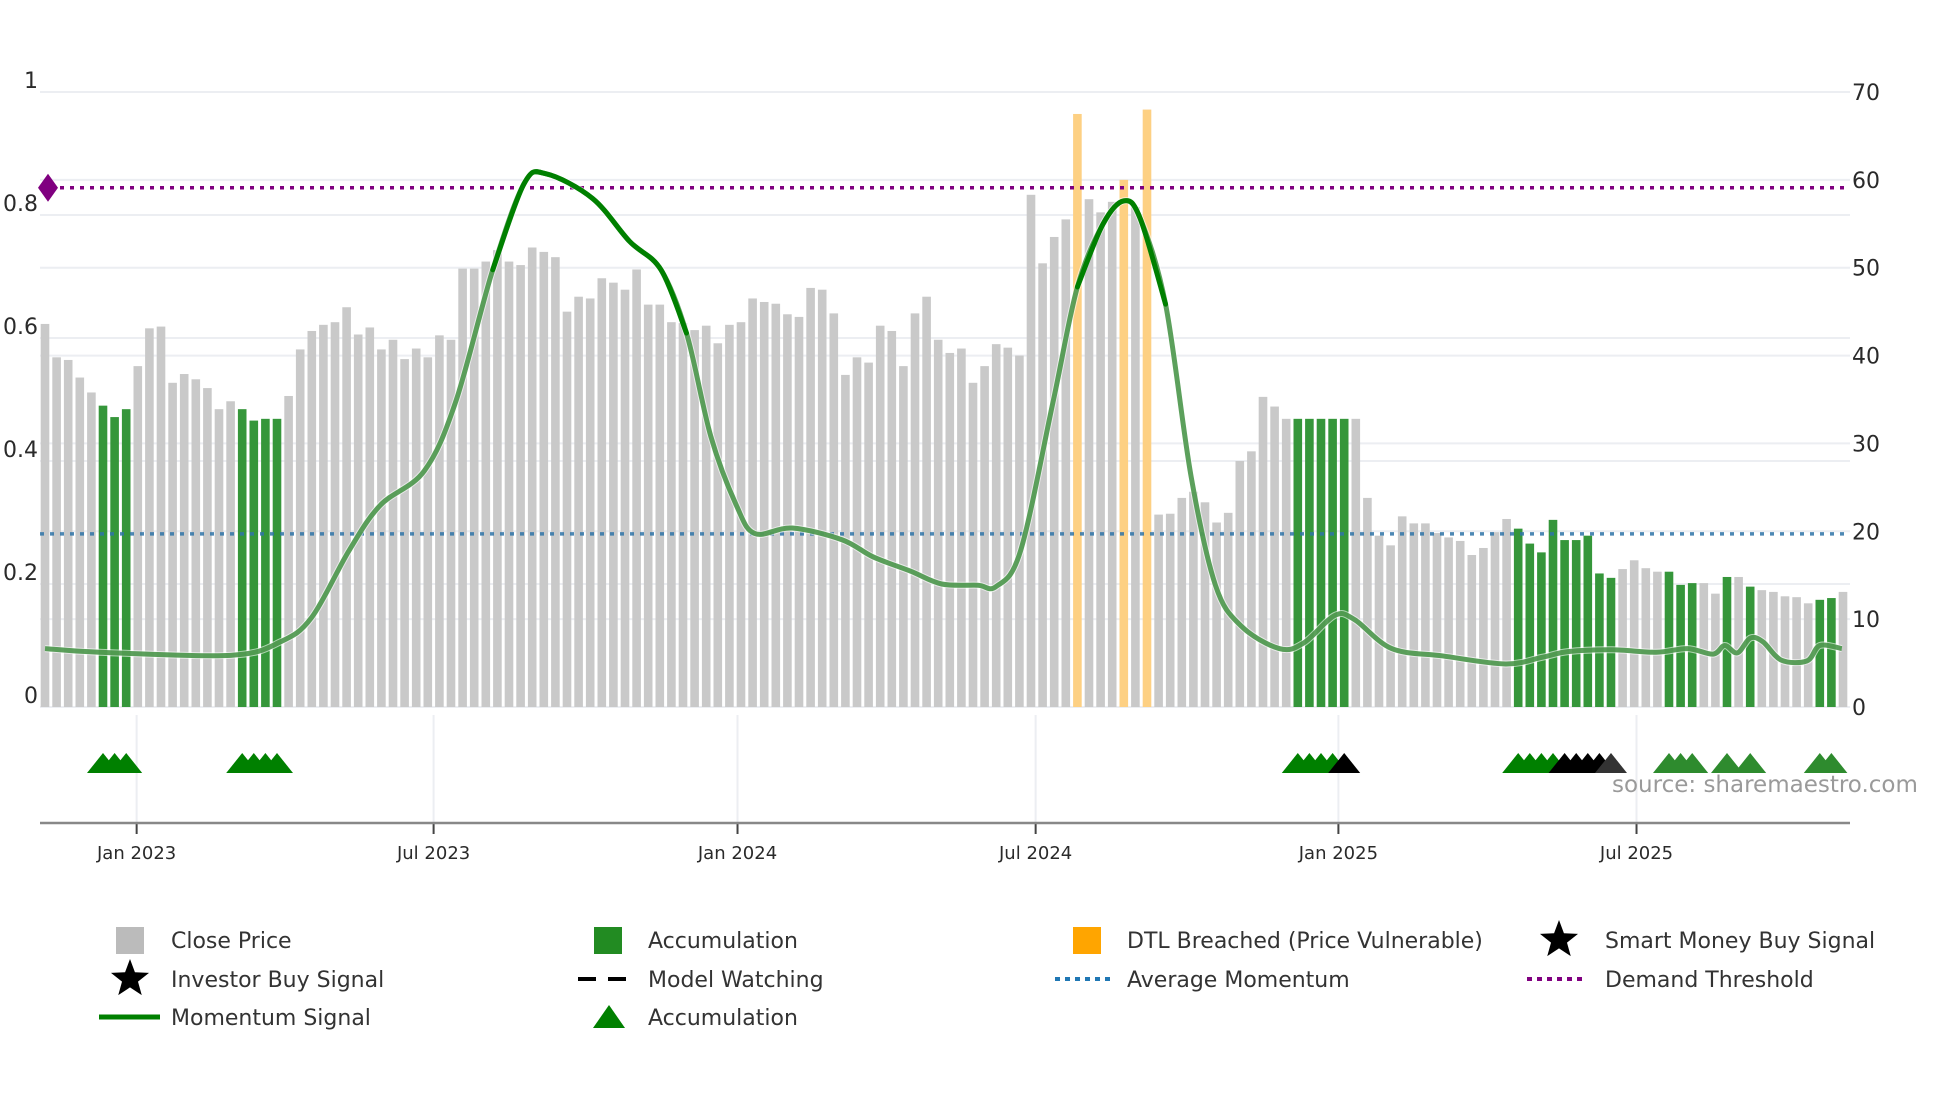 The width and height of the screenshot is (1960, 1102). Describe the element at coordinates (1765, 785) in the screenshot. I see `source-label: source: sharemaestro.com` at that location.